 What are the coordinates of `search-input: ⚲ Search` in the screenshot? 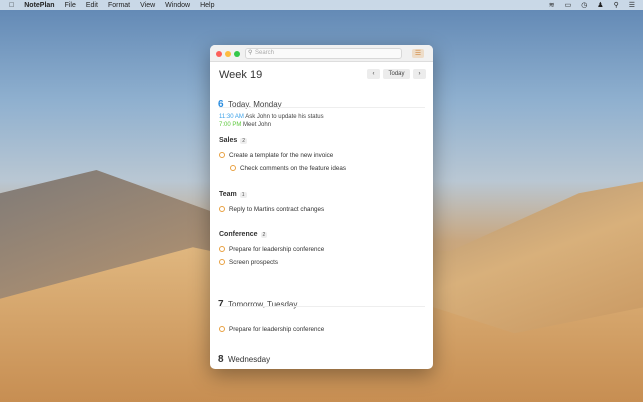 It's located at (323, 53).